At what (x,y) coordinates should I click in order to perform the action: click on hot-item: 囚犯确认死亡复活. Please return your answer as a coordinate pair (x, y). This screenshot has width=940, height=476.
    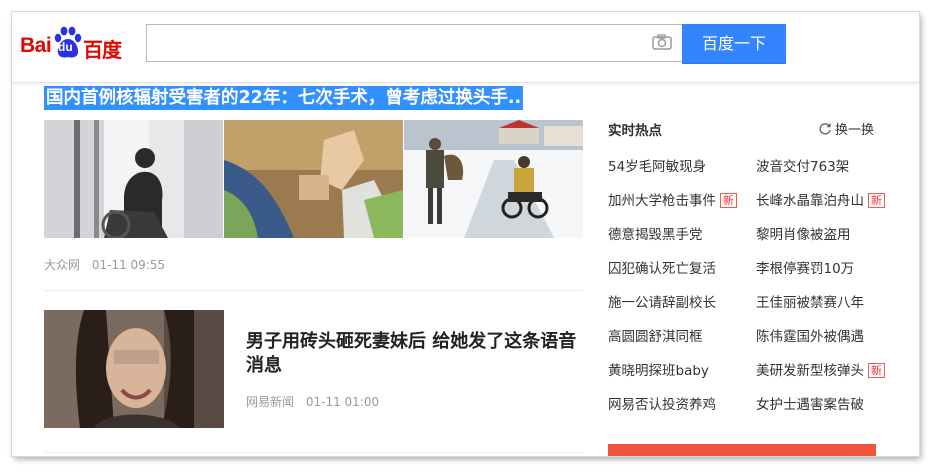
    Looking at the image, I should click on (662, 267).